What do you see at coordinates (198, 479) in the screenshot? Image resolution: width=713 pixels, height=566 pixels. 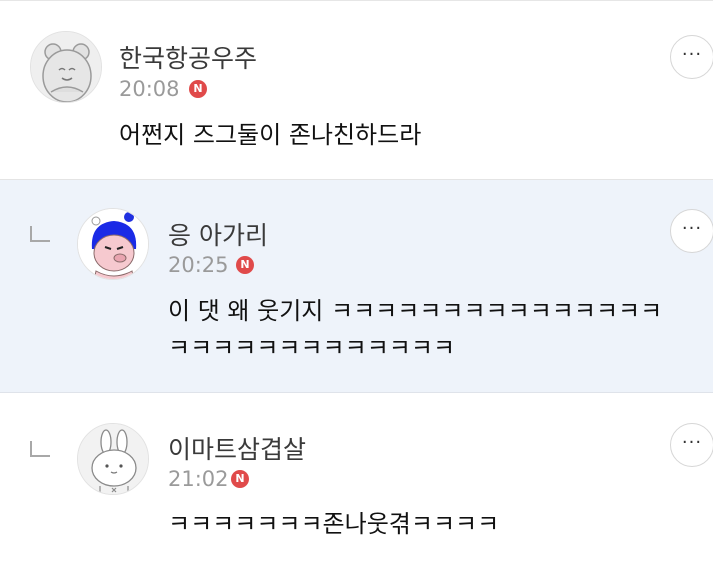 I see `comment-time: 21:02` at bounding box center [198, 479].